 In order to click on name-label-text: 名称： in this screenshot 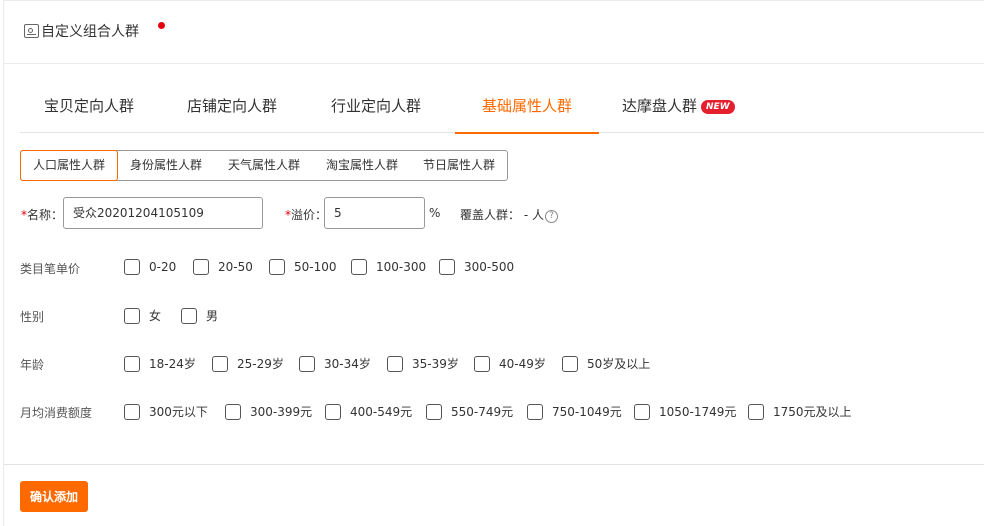, I will do `click(45, 215)`.